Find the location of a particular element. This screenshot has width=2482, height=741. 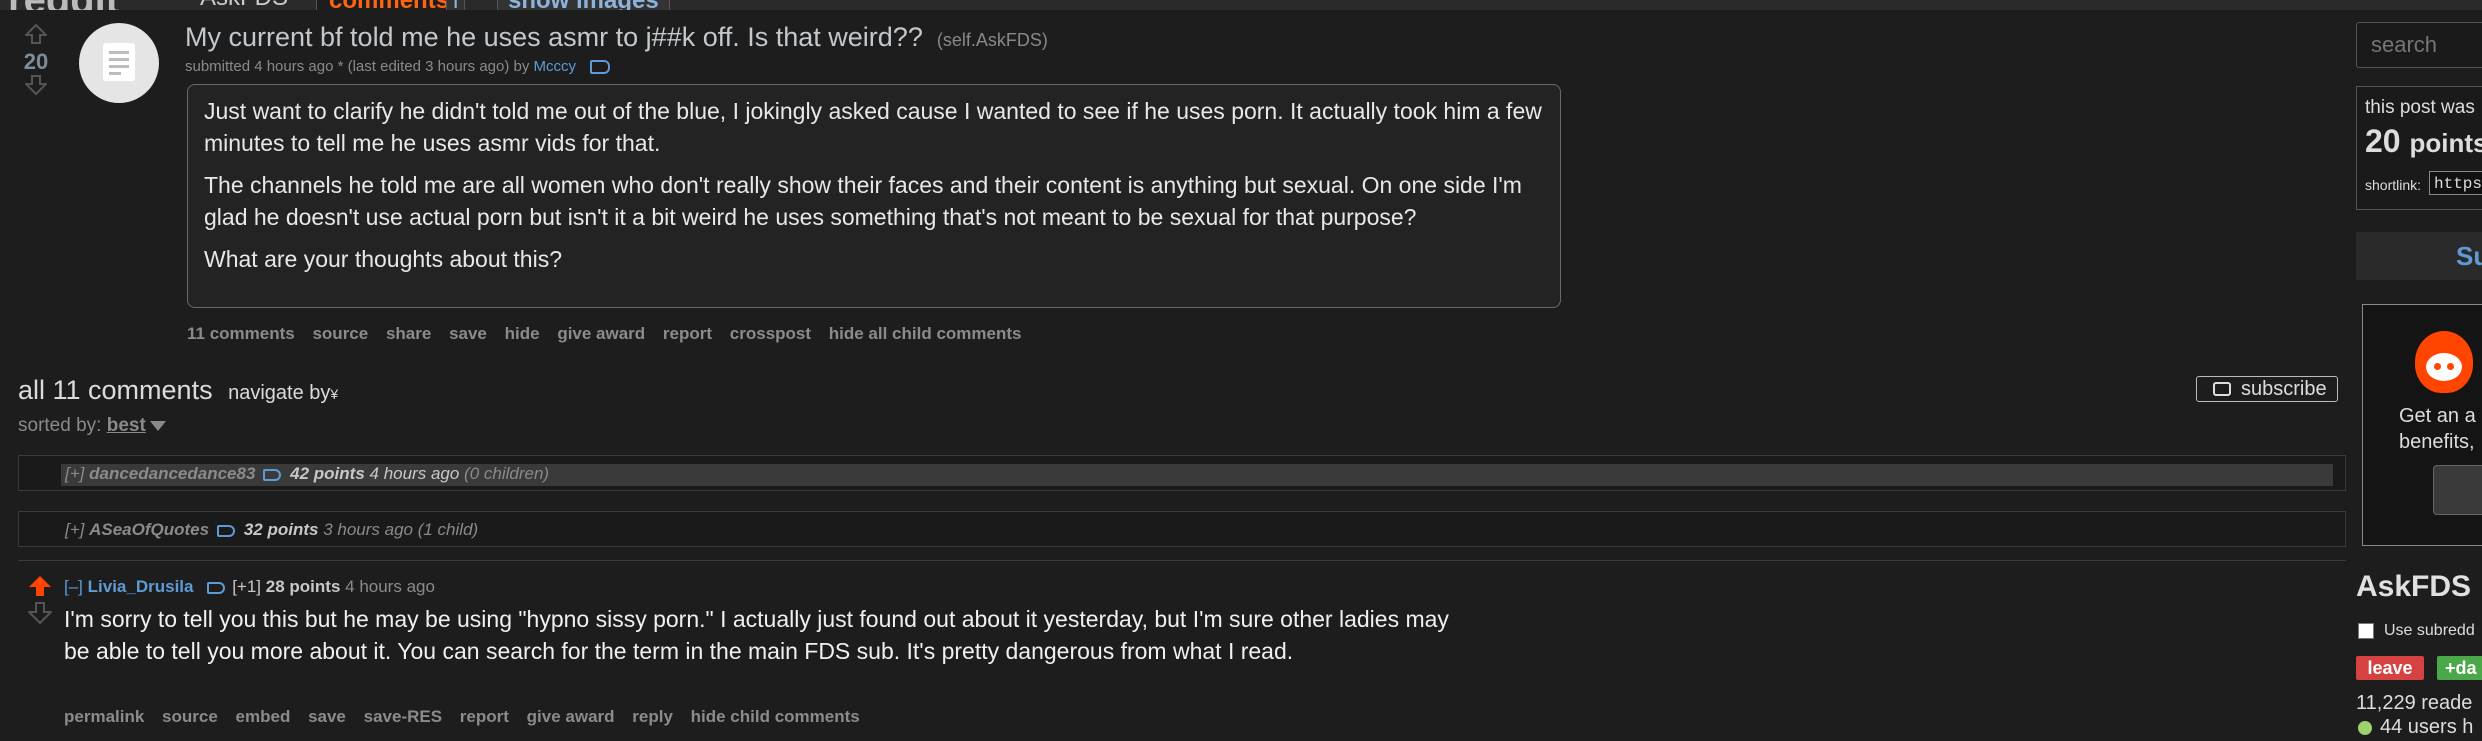

hide-child-comments-button: hide child comments is located at coordinates (775, 716).